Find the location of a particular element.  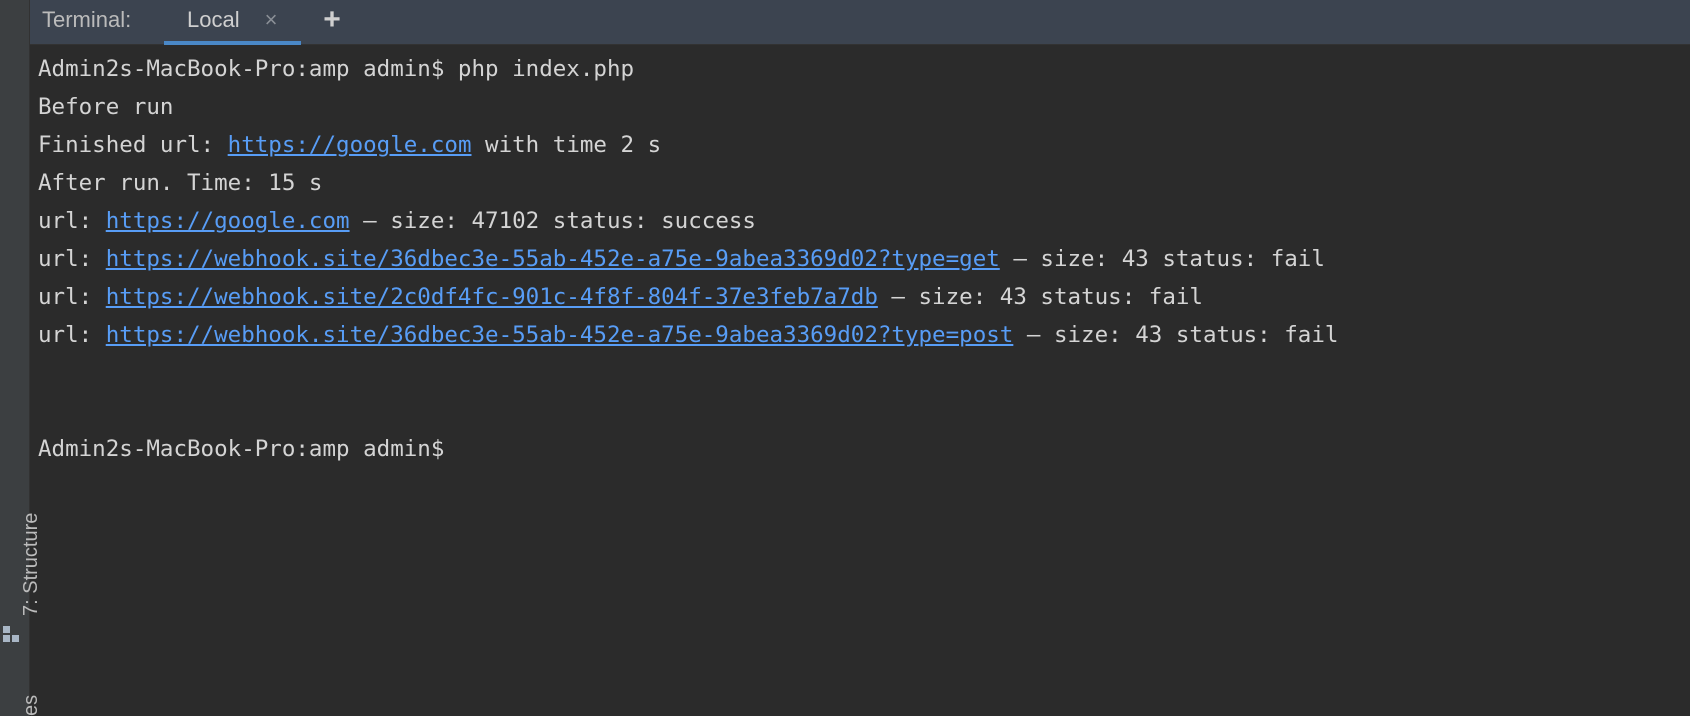

terminal-title: Terminal: is located at coordinates (87, 19).